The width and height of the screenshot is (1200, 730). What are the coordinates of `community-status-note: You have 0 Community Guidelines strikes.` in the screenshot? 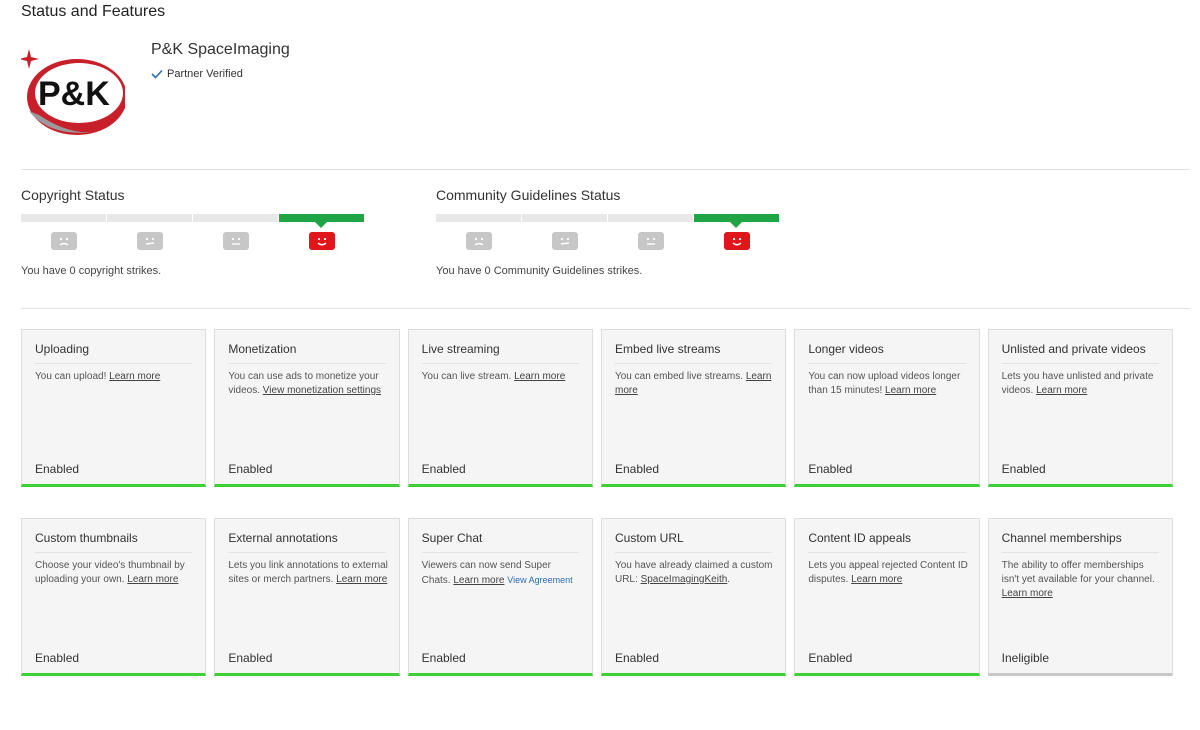 It's located at (539, 271).